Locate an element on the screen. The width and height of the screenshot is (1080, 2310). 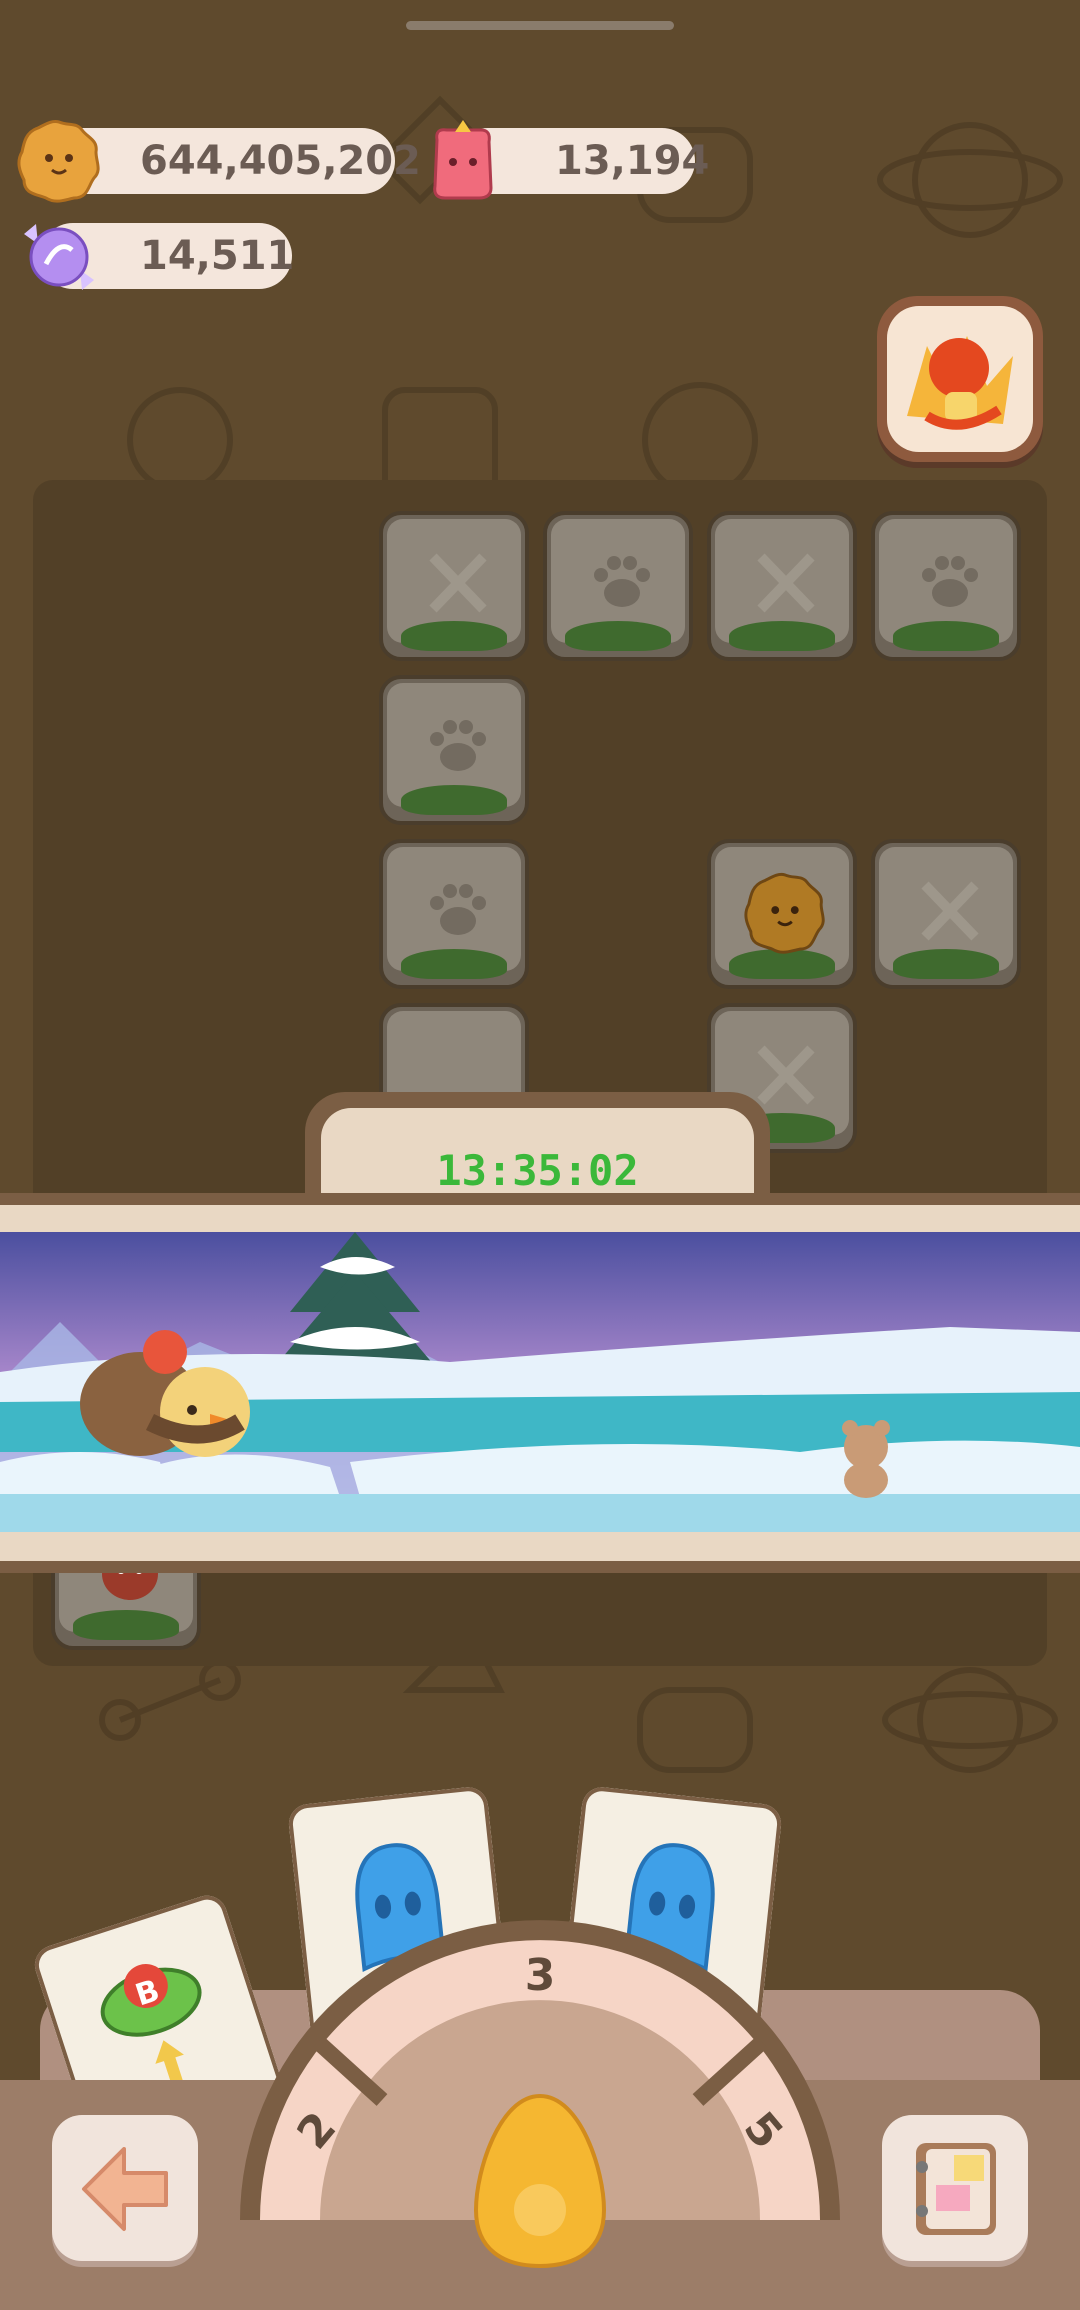
back-button is located at coordinates (125, 2188).